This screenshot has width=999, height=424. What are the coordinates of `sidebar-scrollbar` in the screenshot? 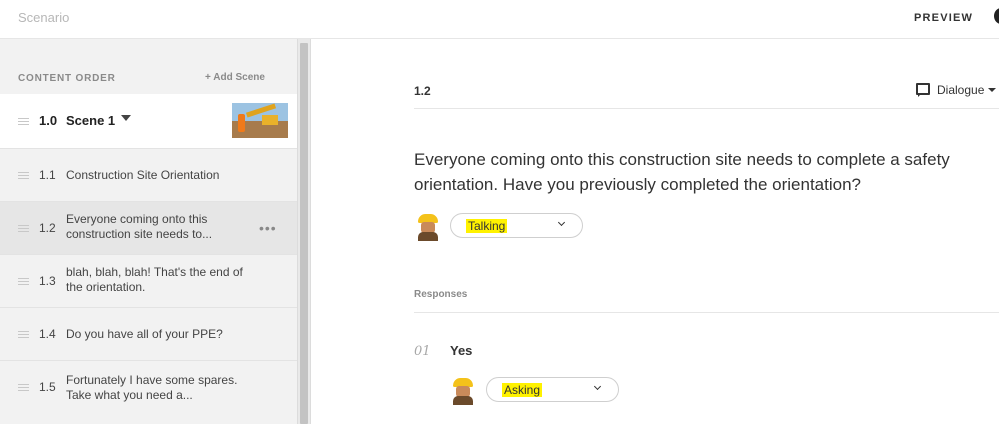 It's located at (304, 231).